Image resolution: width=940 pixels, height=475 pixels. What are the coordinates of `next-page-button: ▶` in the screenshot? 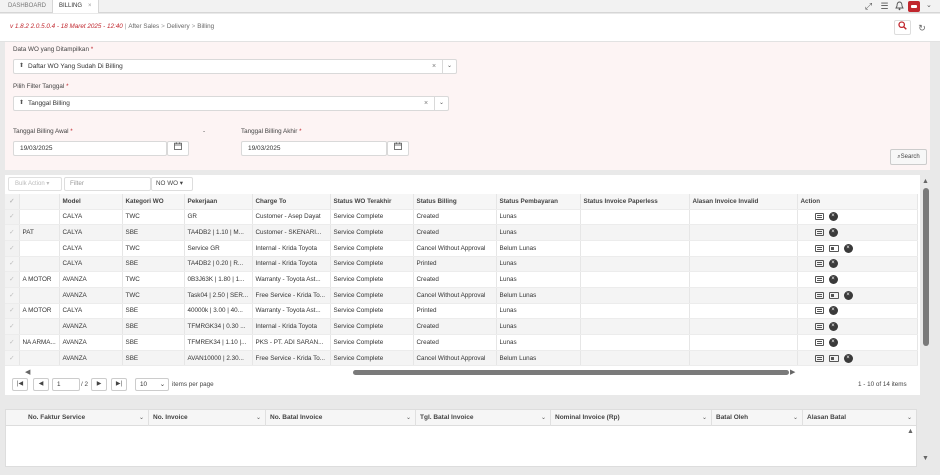 It's located at (99, 384).